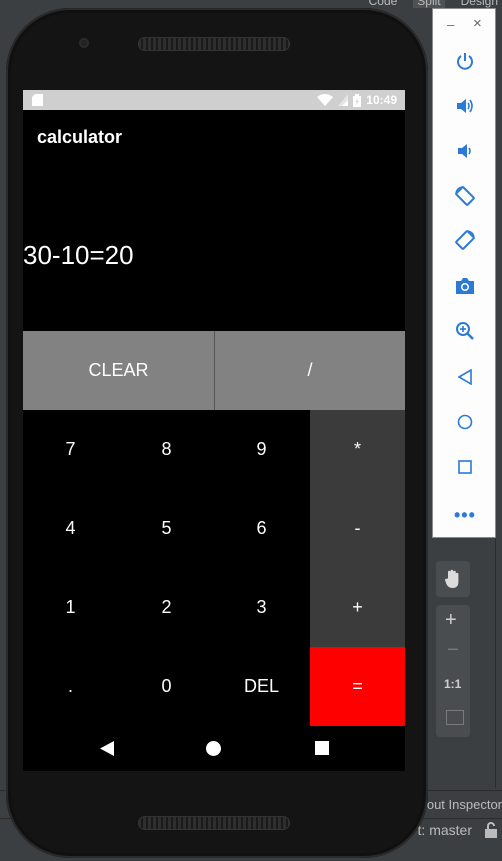 This screenshot has width=502, height=861. I want to click on zoom-in-button: +, so click(451, 620).